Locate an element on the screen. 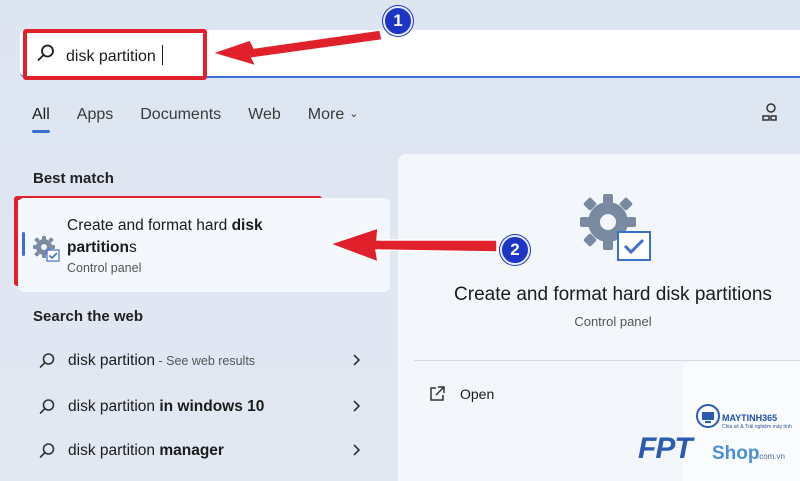  share-icon is located at coordinates (769, 113).